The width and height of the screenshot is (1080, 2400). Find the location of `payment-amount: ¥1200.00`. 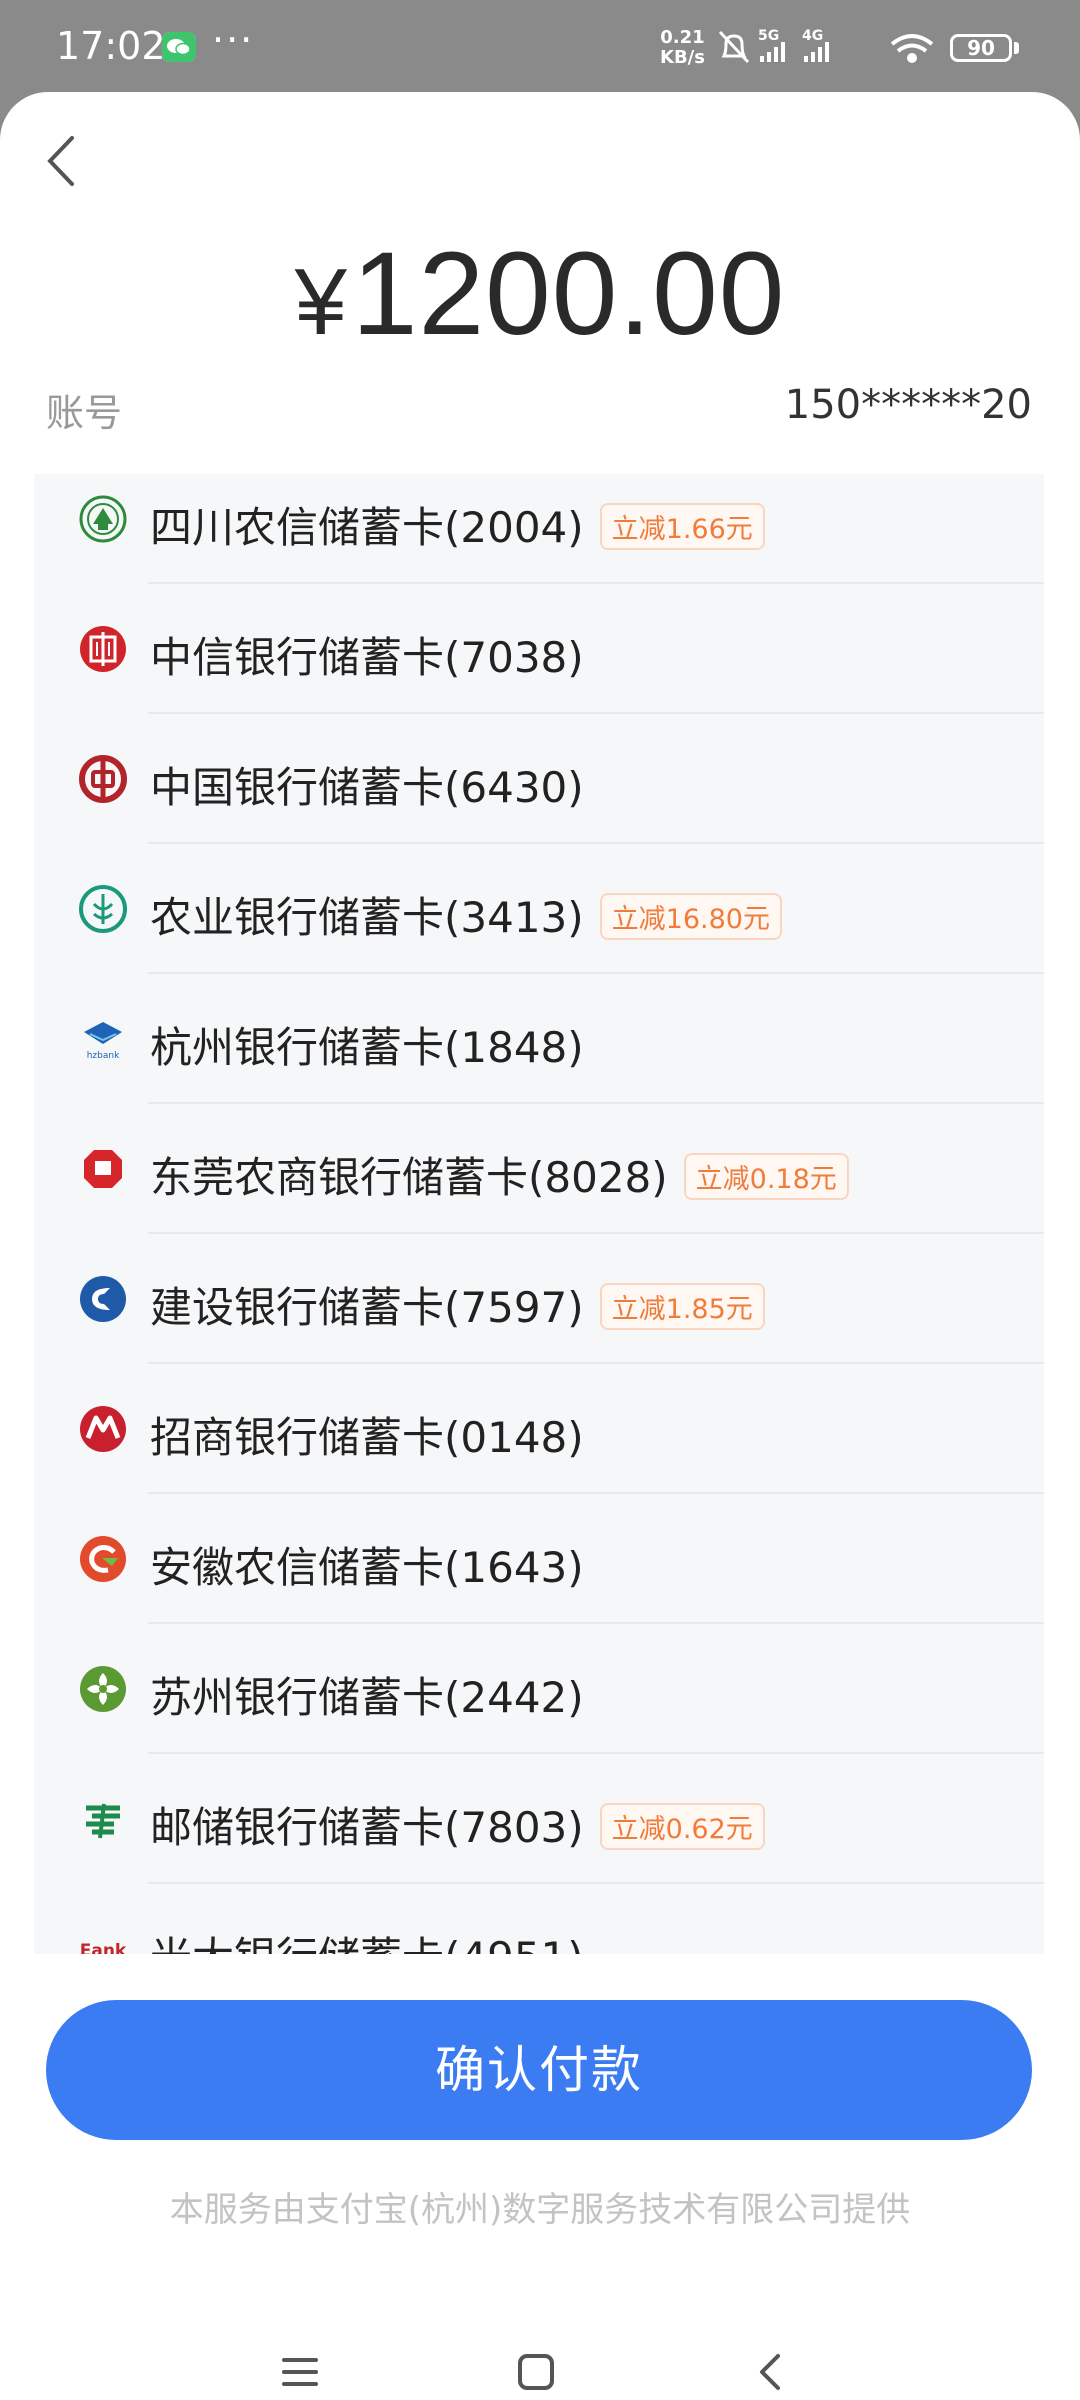

payment-amount: ¥1200.00 is located at coordinates (540, 294).